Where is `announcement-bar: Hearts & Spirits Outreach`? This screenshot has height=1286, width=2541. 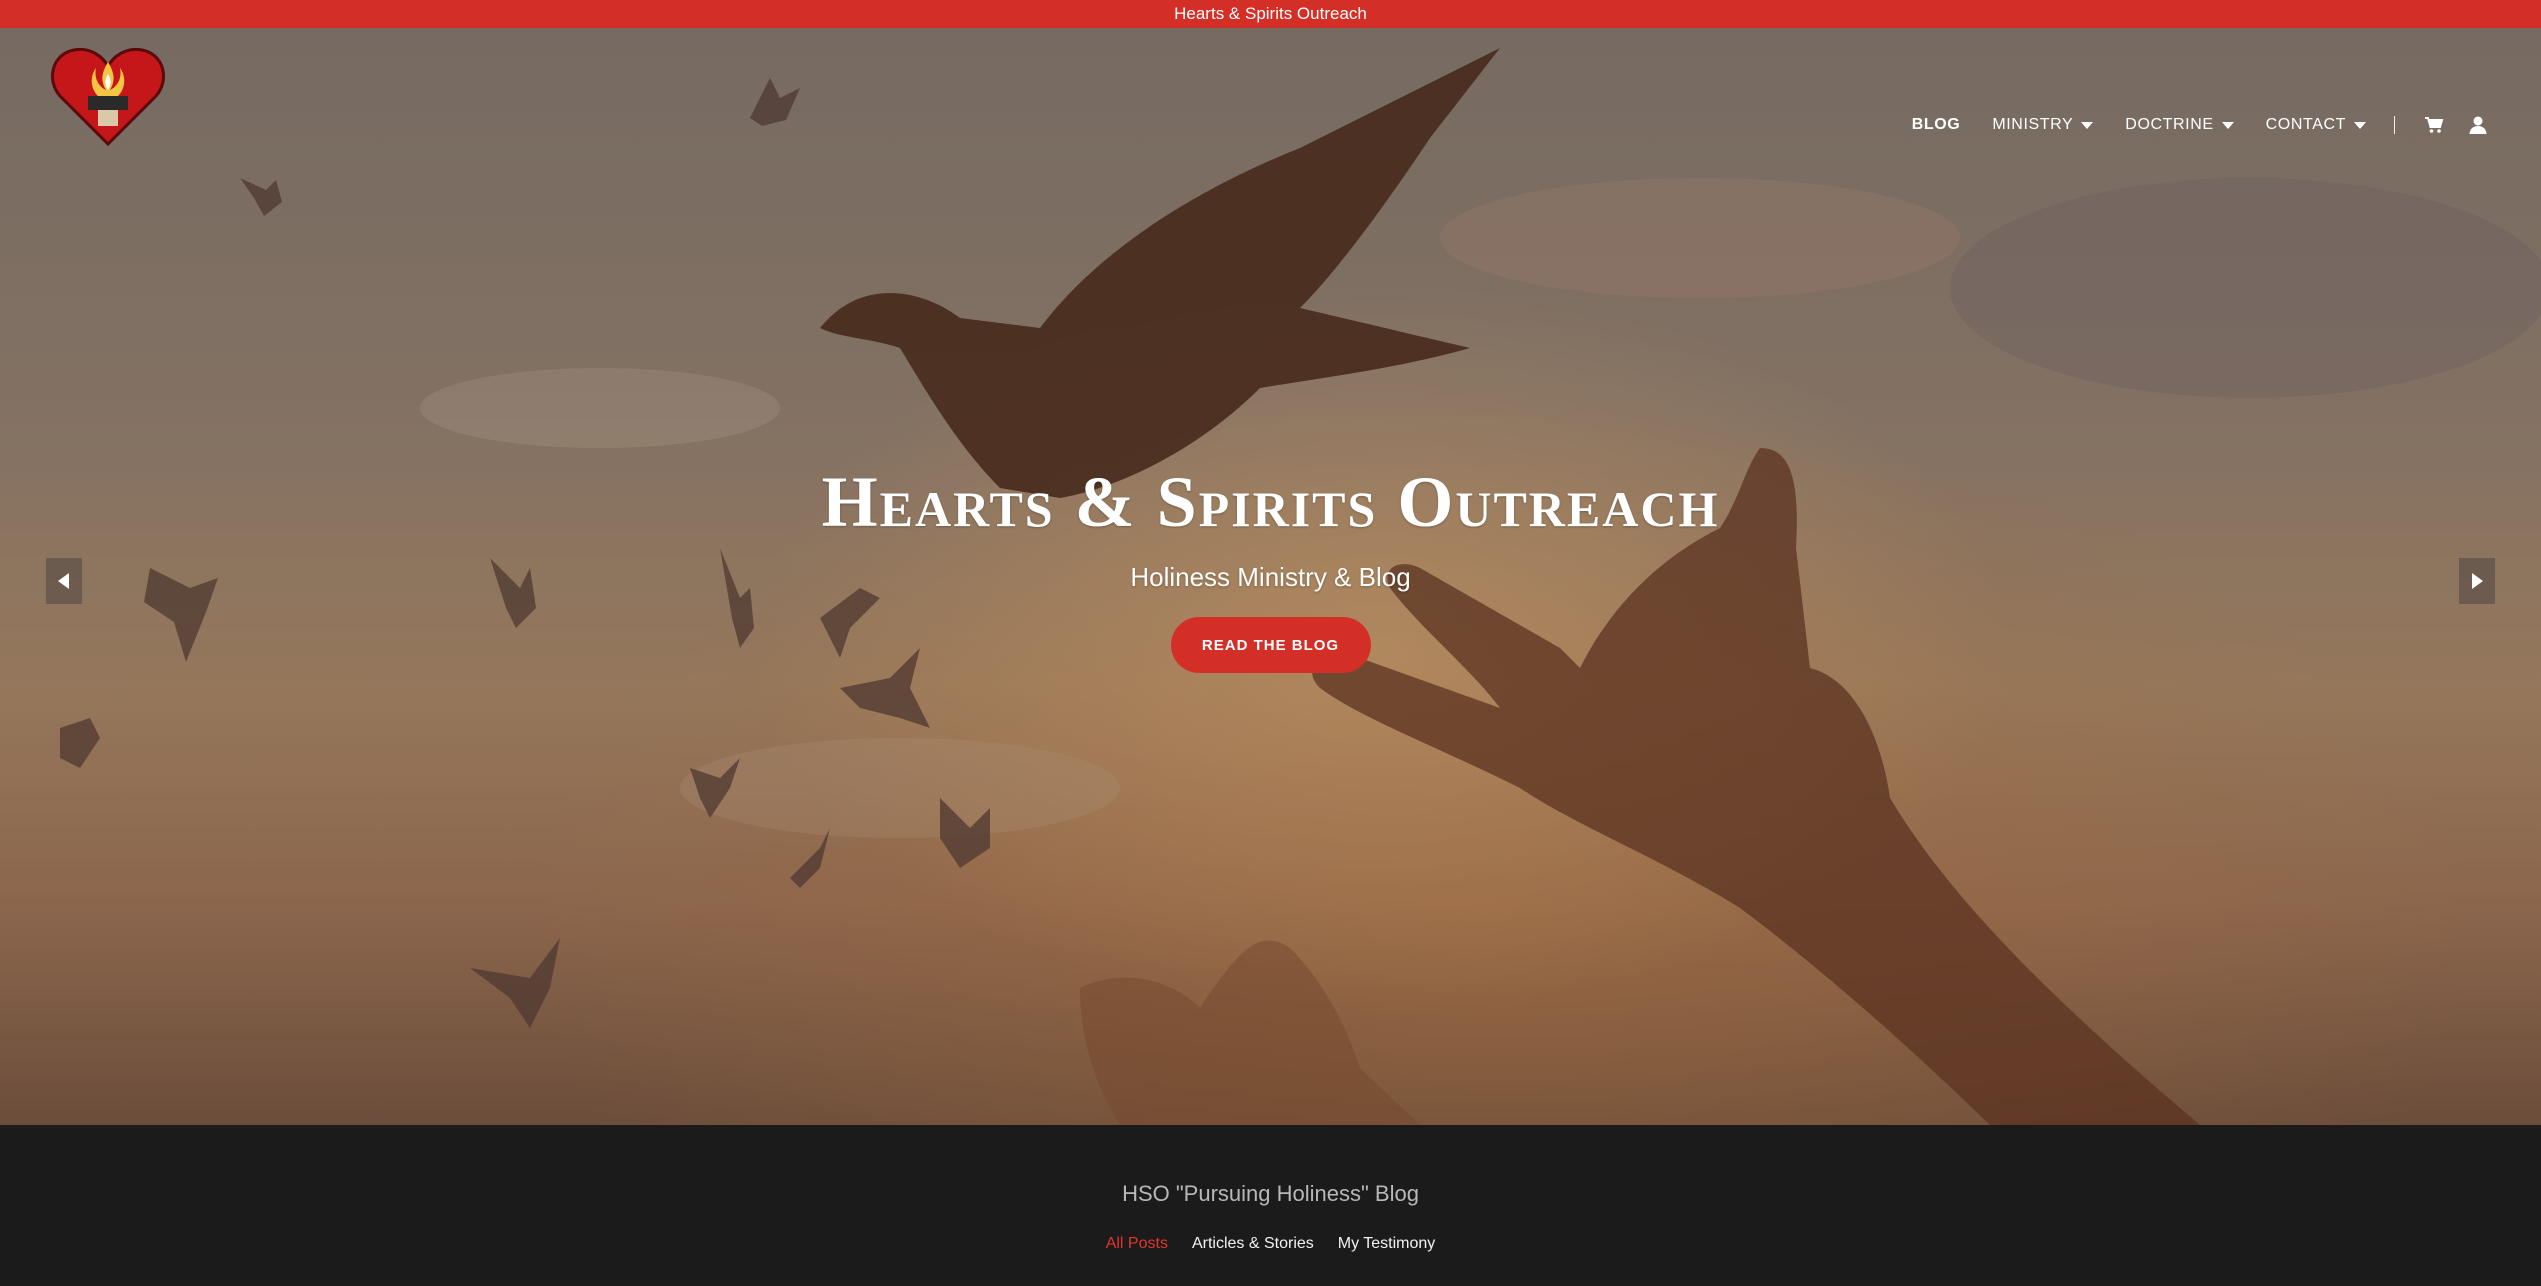 announcement-bar: Hearts & Spirits Outreach is located at coordinates (1270, 14).